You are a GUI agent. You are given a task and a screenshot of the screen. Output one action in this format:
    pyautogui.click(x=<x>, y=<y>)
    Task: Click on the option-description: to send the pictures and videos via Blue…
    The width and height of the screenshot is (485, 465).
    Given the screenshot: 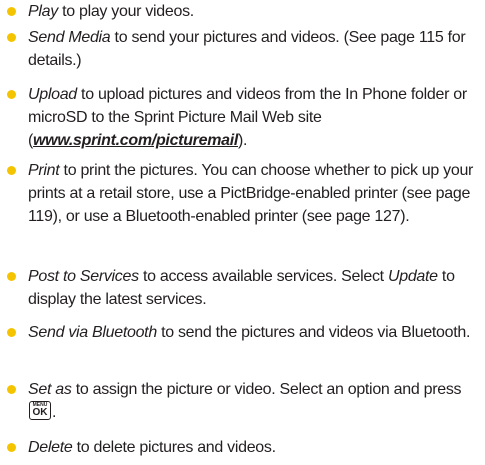 What is the action you would take?
    pyautogui.click(x=313, y=332)
    